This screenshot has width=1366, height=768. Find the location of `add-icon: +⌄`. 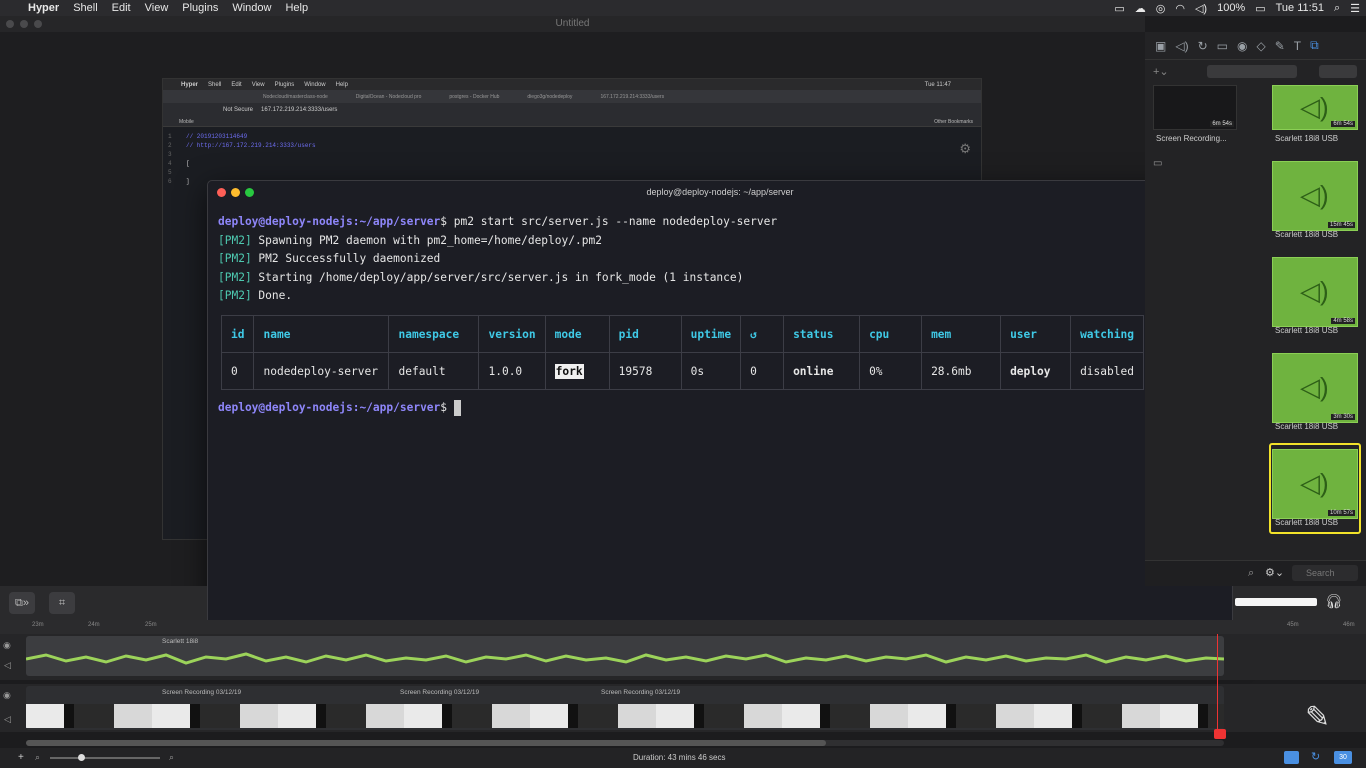

add-icon: +⌄ is located at coordinates (1161, 71).